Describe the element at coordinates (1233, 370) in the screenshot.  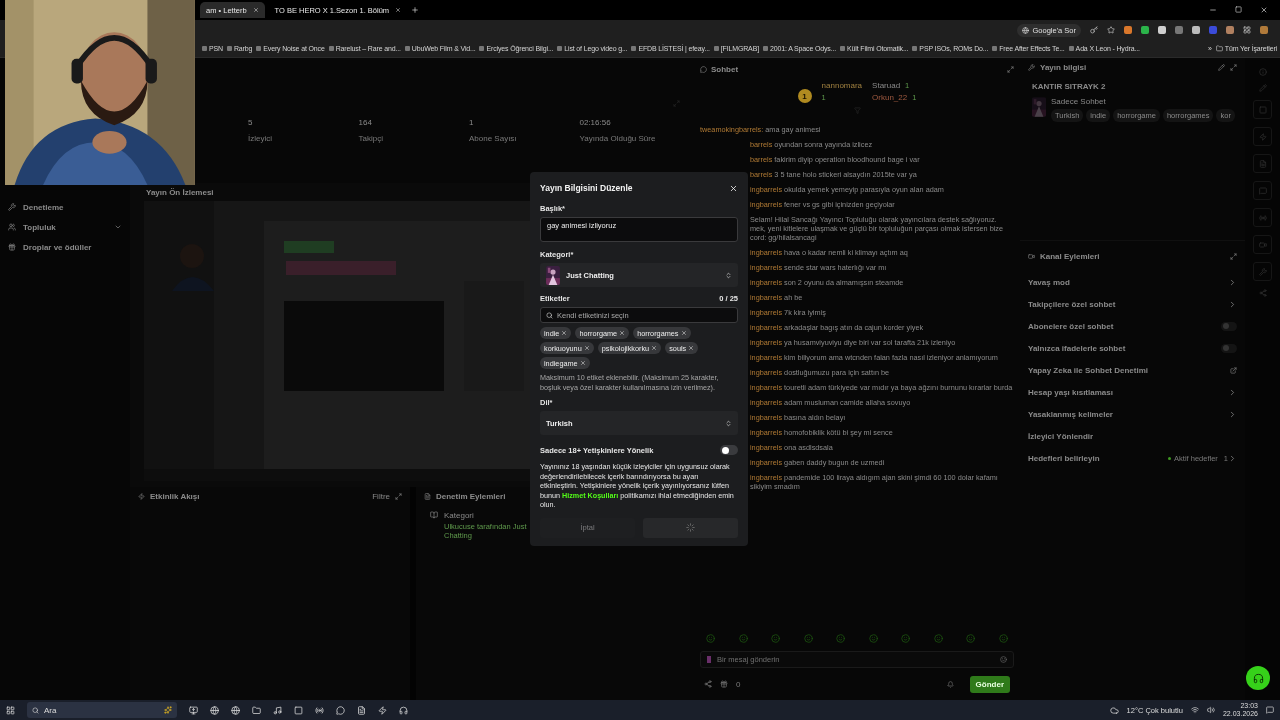
I see `external-link-icon` at that location.